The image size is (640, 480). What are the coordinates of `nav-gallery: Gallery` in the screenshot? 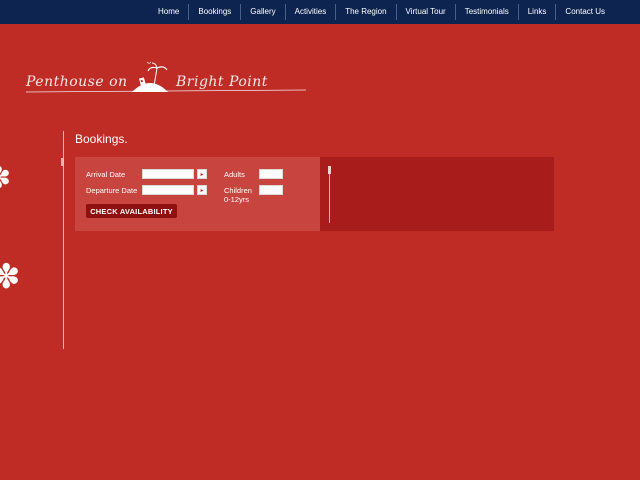 It's located at (262, 12).